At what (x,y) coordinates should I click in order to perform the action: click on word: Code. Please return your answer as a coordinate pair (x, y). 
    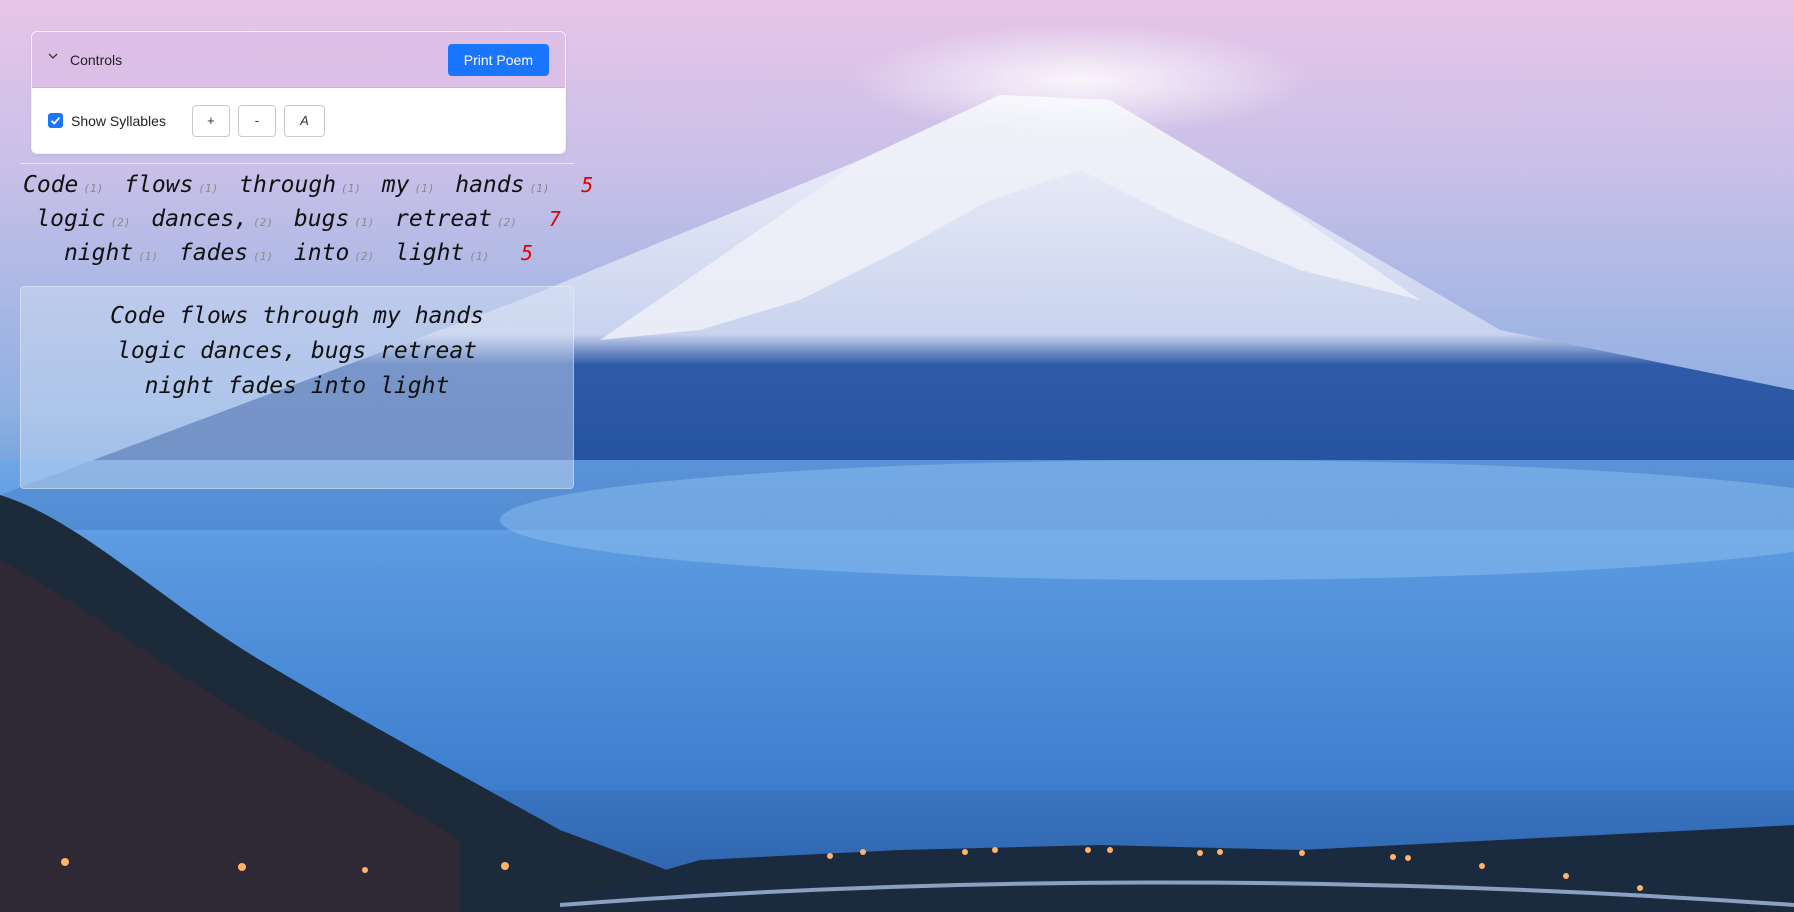
    Looking at the image, I should click on (51, 185).